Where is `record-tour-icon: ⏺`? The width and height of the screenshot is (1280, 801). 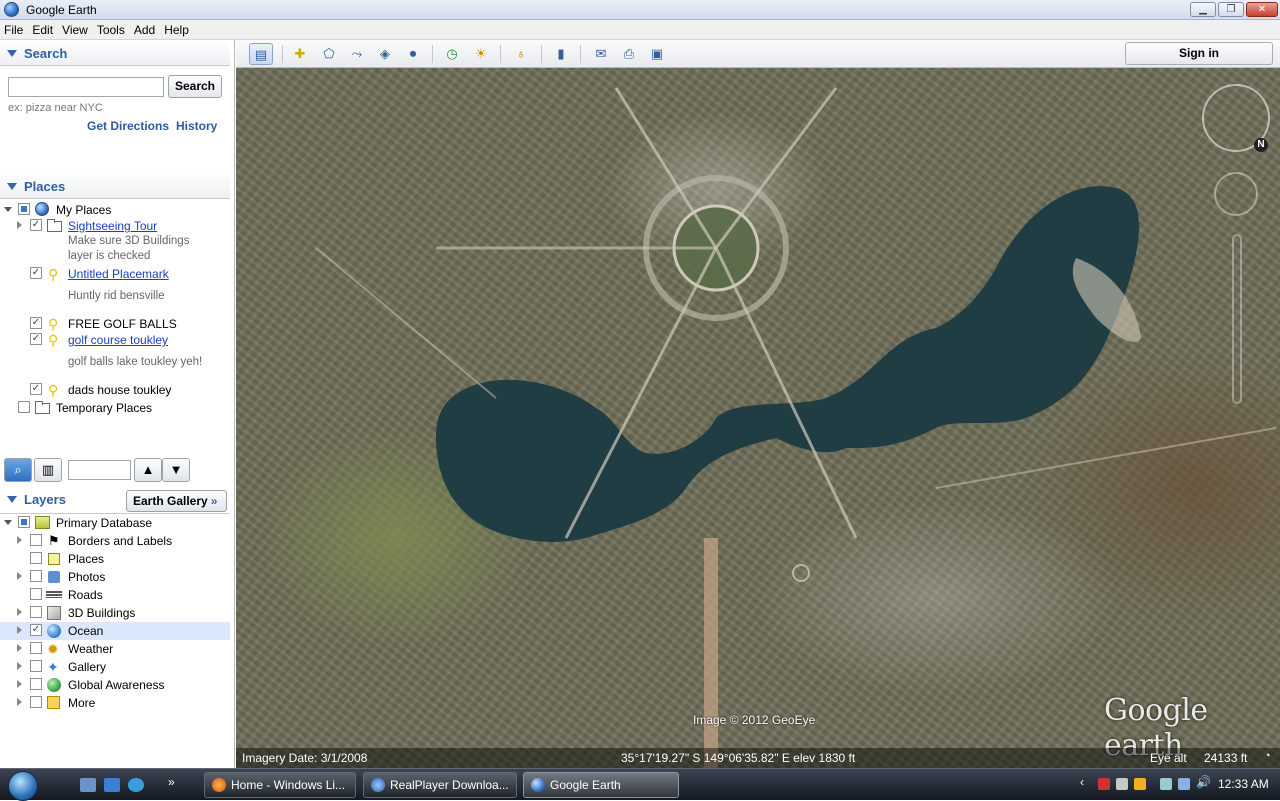
record-tour-icon: ⏺ is located at coordinates (413, 54).